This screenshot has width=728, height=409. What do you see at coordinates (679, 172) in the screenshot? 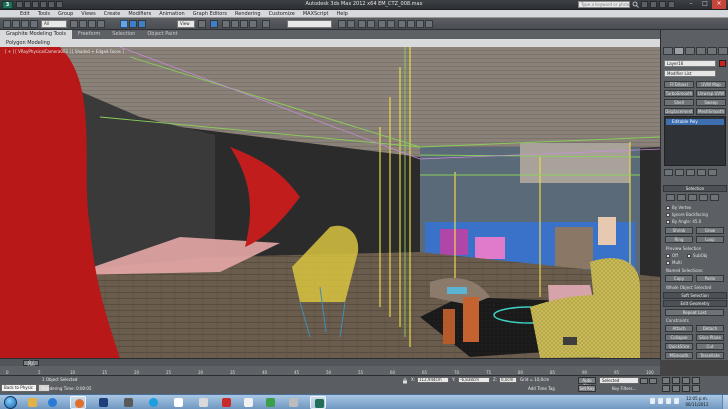
I see `show-end-result-icon` at bounding box center [679, 172].